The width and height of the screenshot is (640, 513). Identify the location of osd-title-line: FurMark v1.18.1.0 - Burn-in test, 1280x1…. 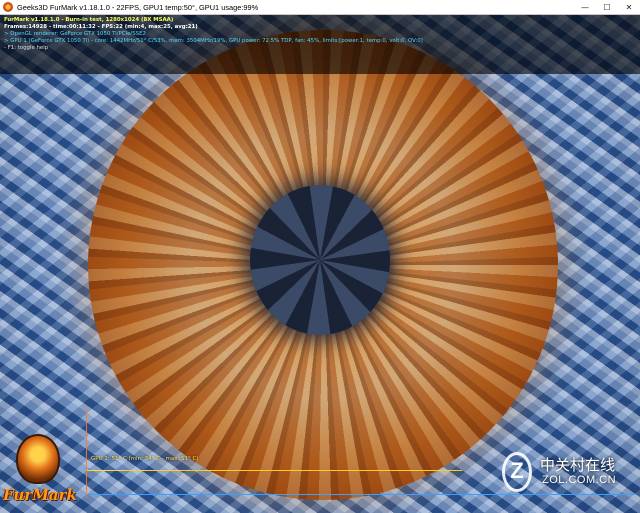
(89, 20).